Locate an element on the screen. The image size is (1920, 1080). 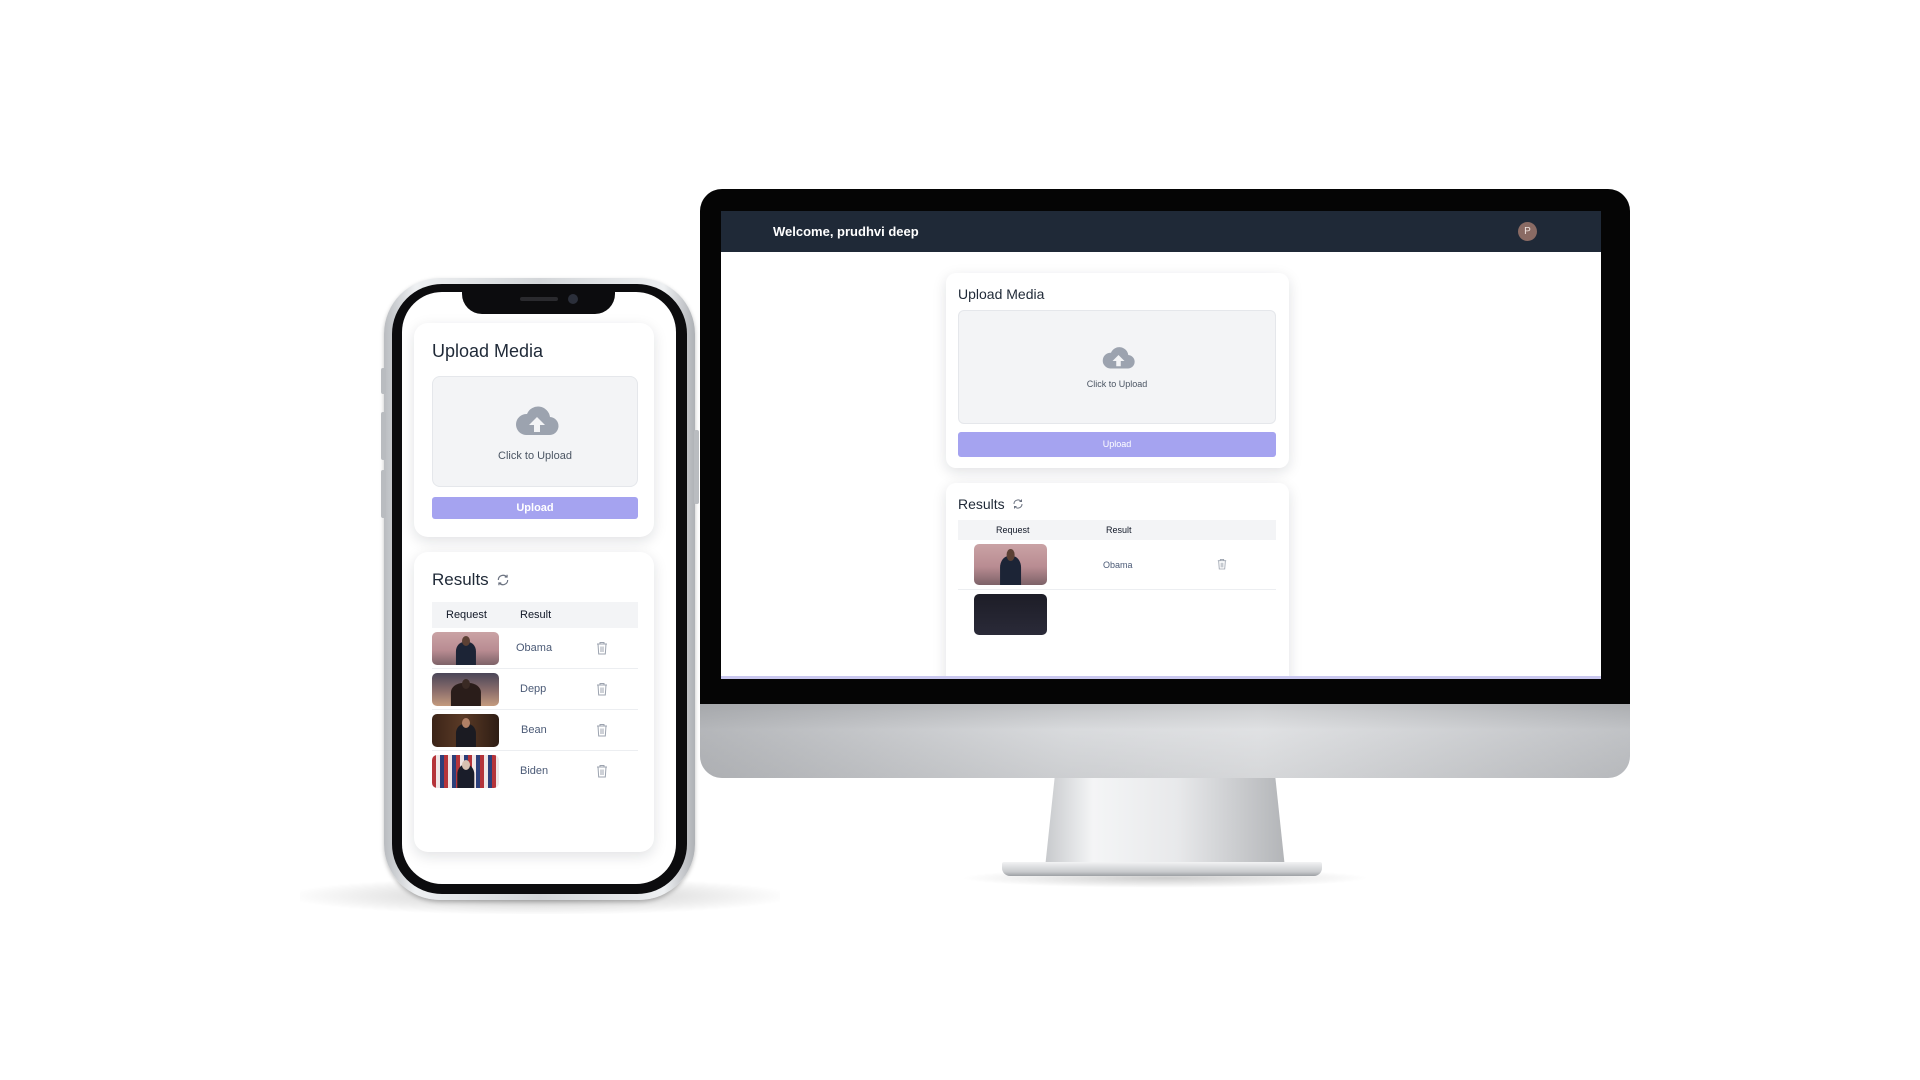
result-name: Biden is located at coordinates (534, 771).